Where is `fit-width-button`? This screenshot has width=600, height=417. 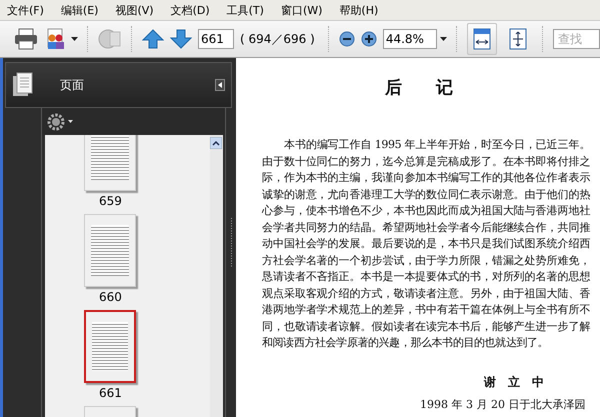
fit-width-button is located at coordinates (481, 39).